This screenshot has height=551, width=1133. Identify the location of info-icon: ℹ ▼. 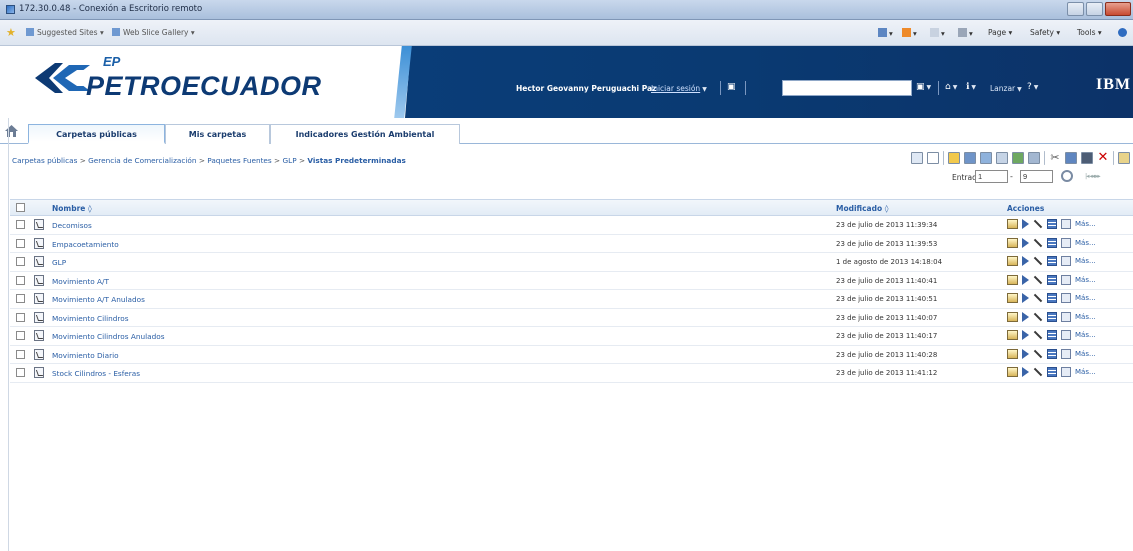
(971, 87).